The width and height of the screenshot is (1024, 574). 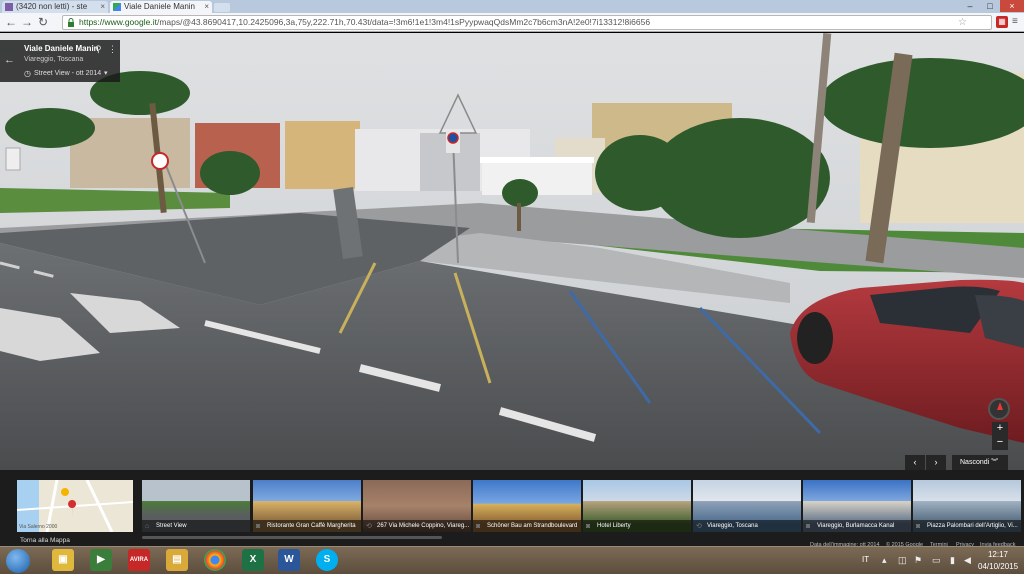 What do you see at coordinates (61, 48) in the screenshot?
I see `place-title: Viale Daniele Manin` at bounding box center [61, 48].